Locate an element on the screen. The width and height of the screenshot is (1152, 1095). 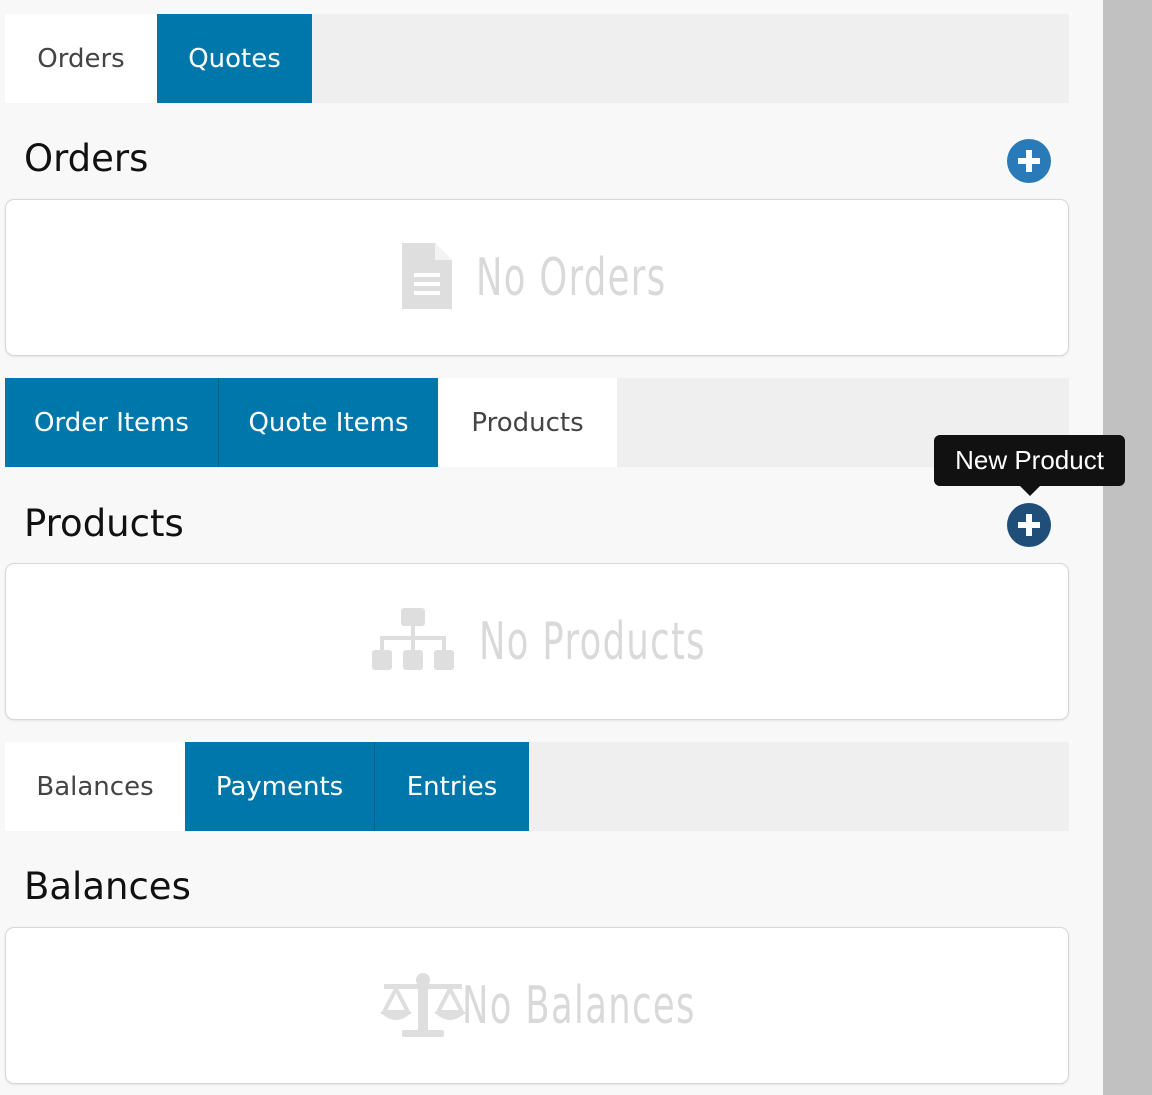
orders-empty-text: No Orders is located at coordinates (571, 277).